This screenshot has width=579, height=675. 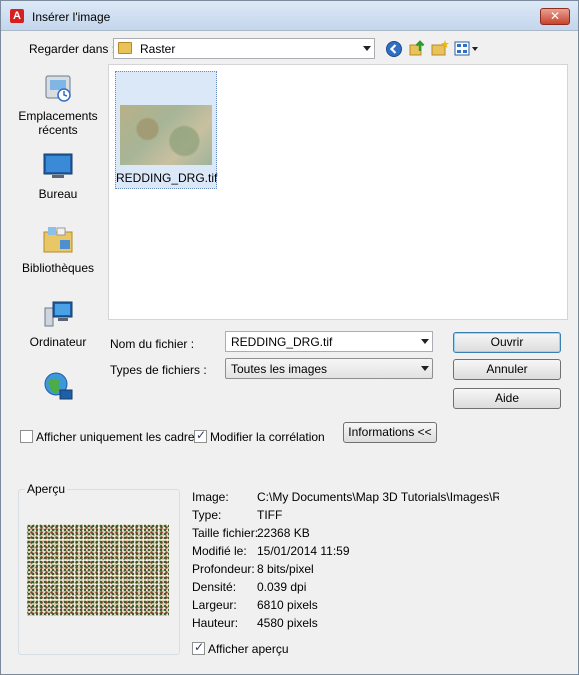 I want to click on info-image-label: Image:, so click(x=210, y=497).